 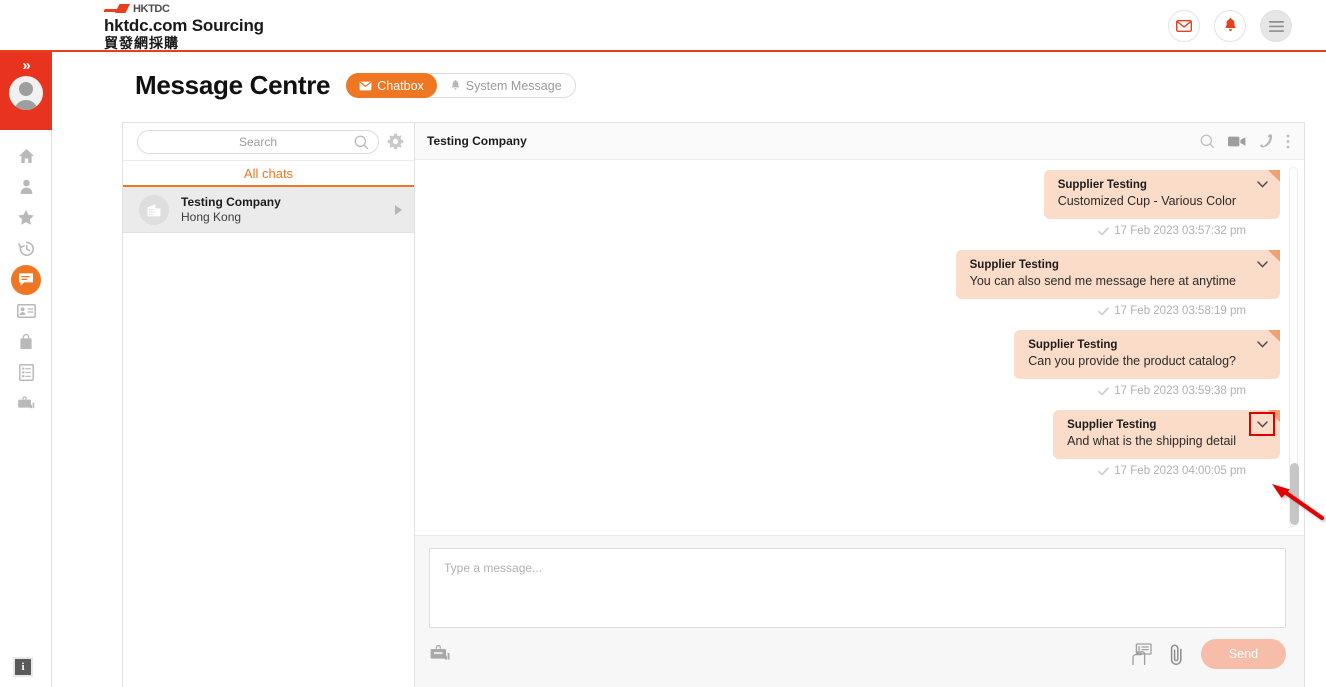 I want to click on hktdc-logo: HKTDC, so click(x=184, y=9).